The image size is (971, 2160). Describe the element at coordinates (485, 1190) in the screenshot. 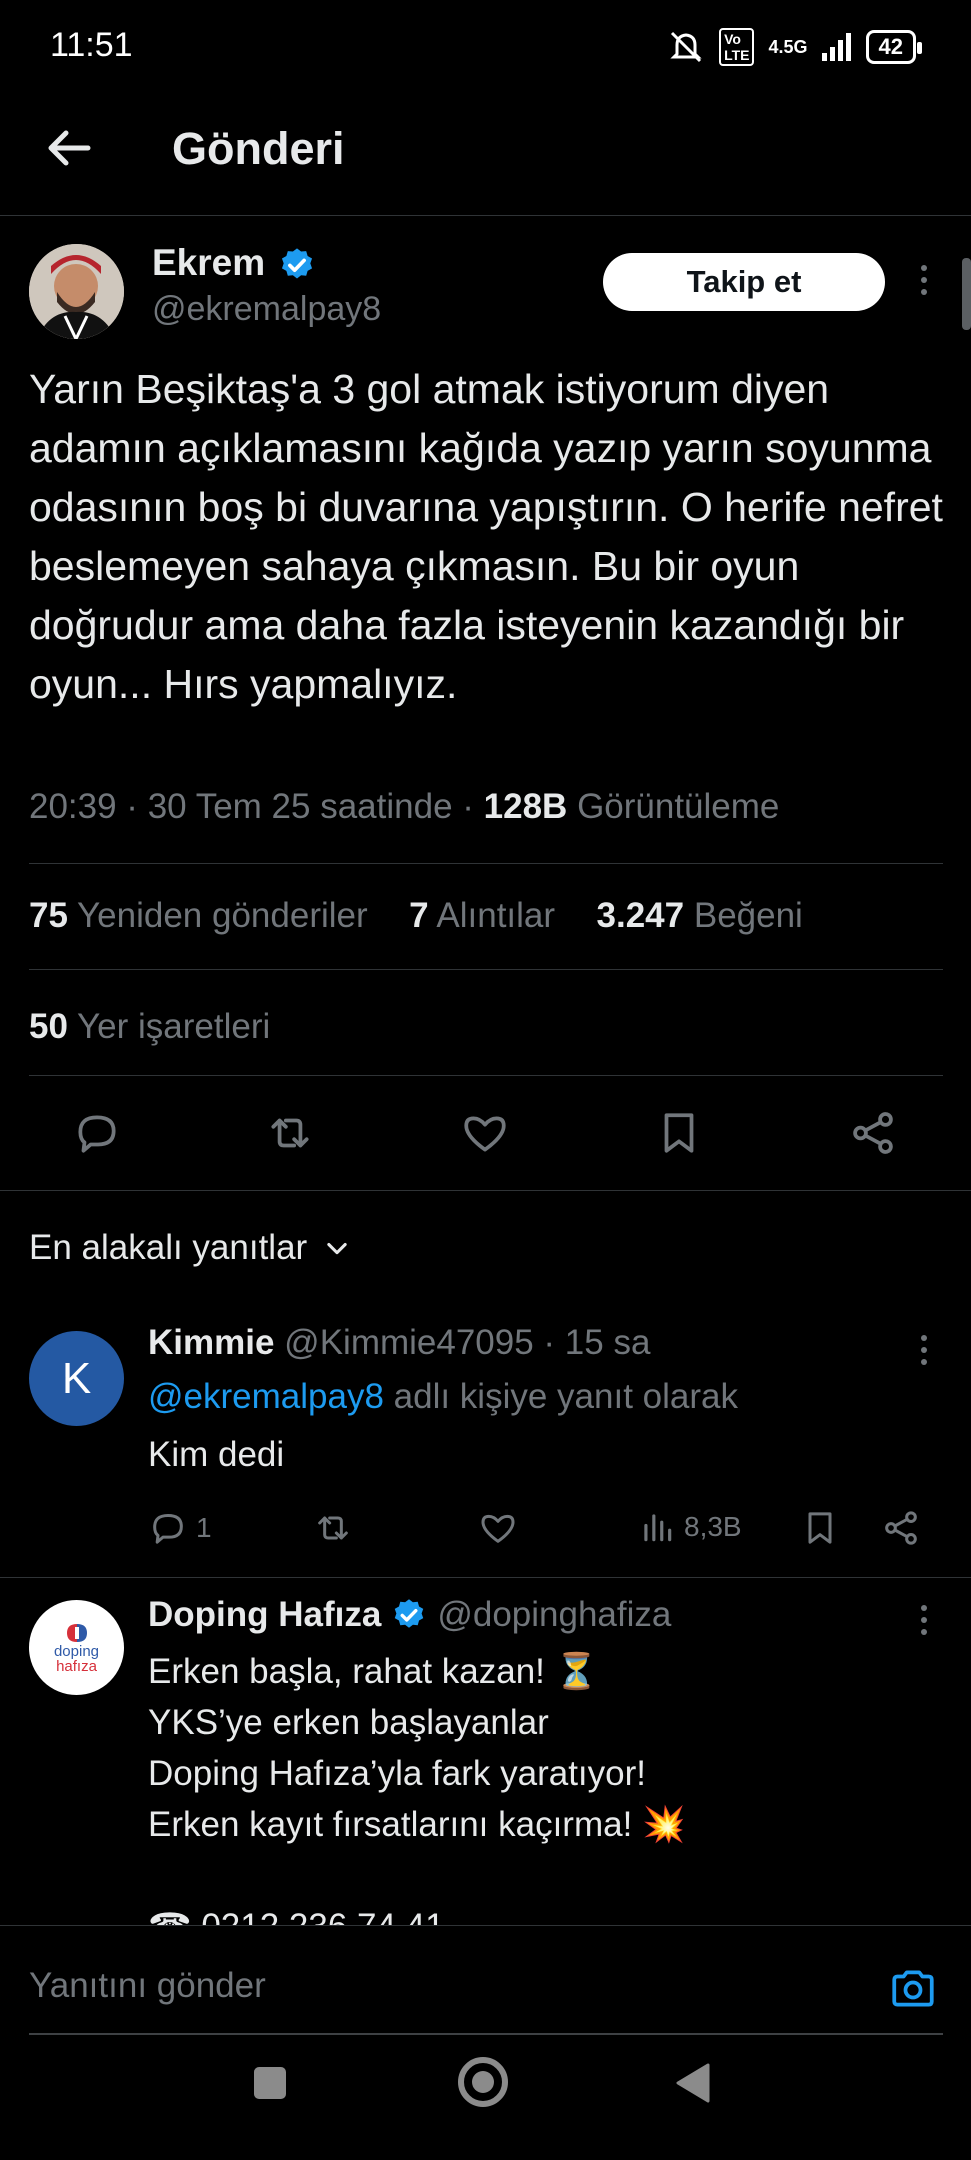

I see `section-divider` at that location.